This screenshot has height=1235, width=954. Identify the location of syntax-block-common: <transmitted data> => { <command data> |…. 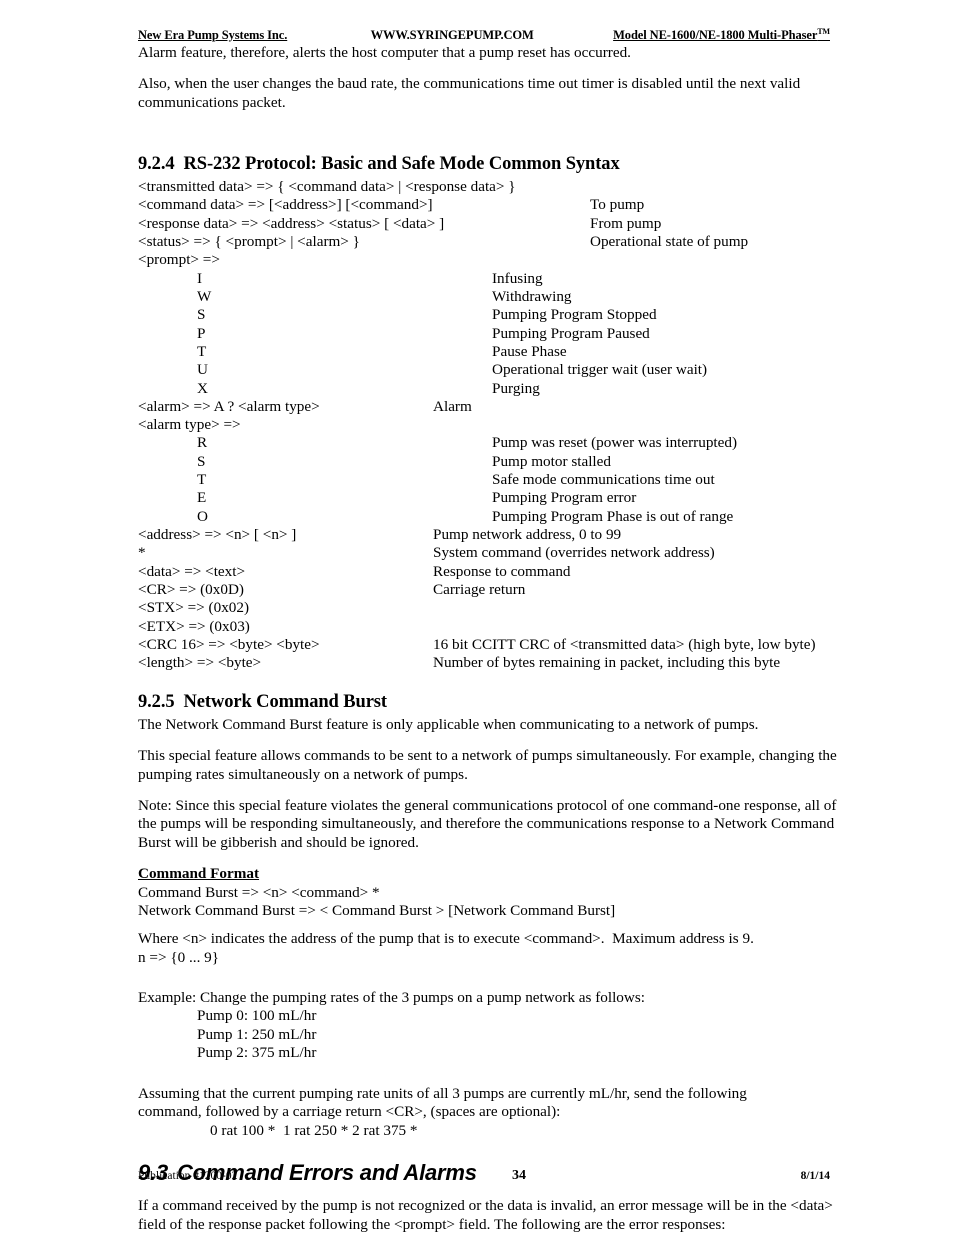
(488, 224).